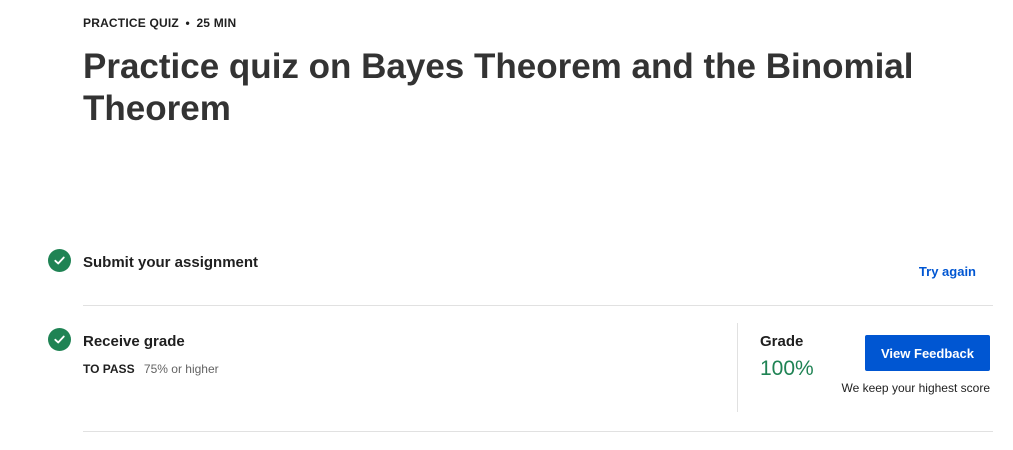  What do you see at coordinates (131, 23) in the screenshot?
I see `quiz-type: PRACTICE QUIZ` at bounding box center [131, 23].